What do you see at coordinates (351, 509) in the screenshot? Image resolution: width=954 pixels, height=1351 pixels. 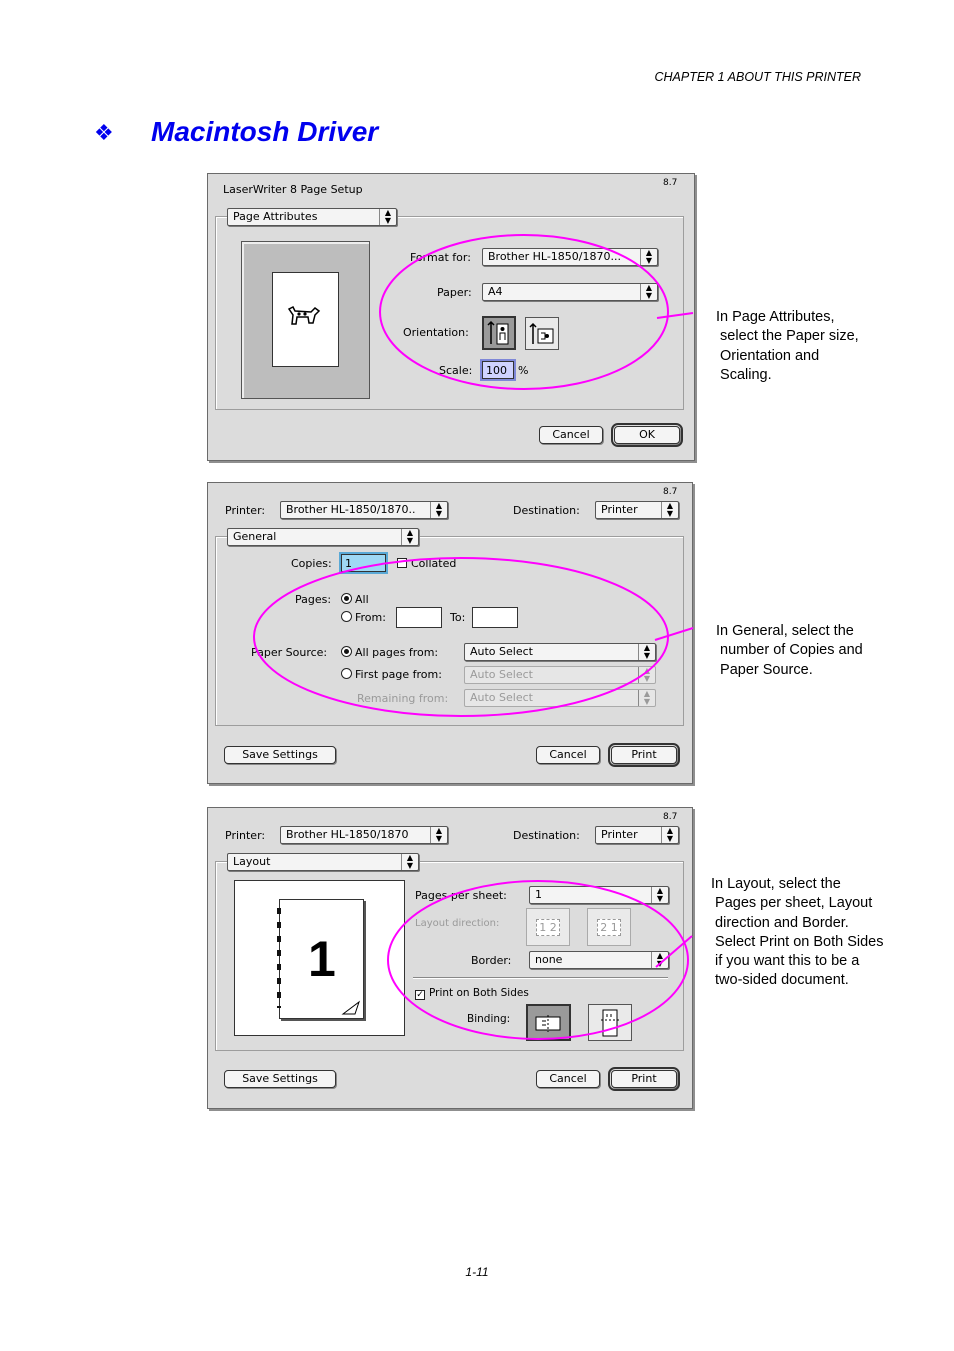 I see `printer-value: Brother HL-1850/1870..` at bounding box center [351, 509].